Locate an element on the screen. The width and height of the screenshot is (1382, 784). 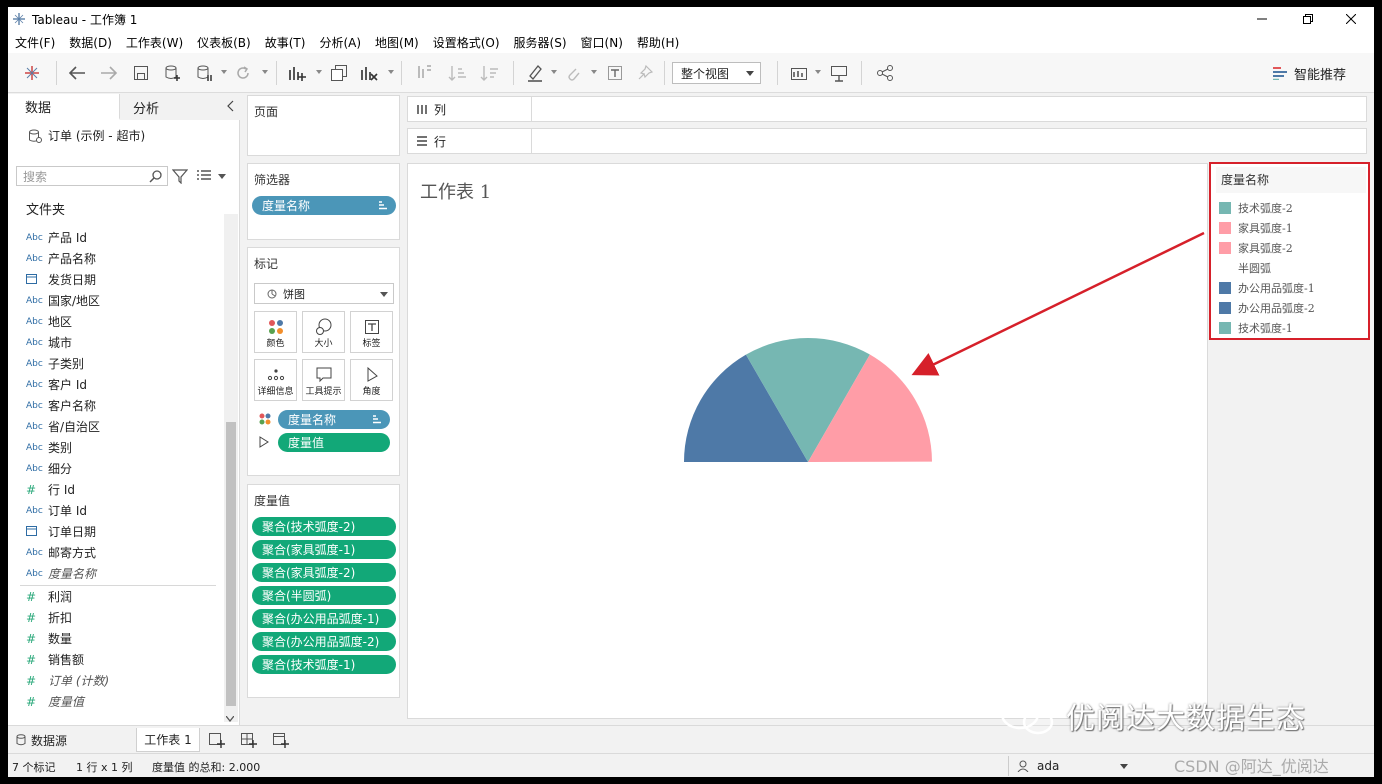
field-dim-15: Abc 邮寄方式 is located at coordinates (123, 552).